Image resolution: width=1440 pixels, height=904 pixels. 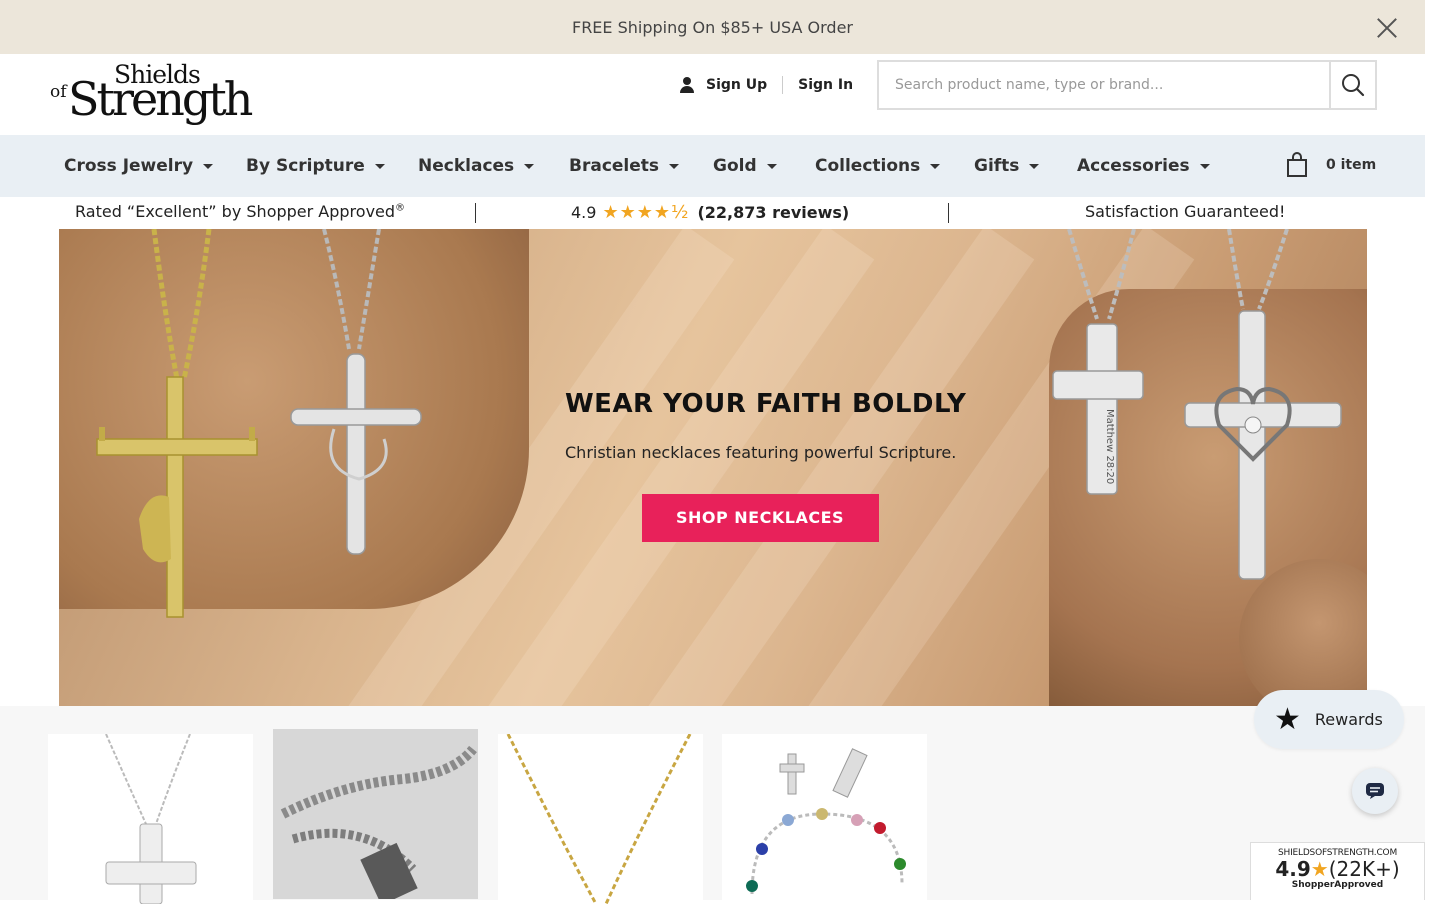 I want to click on nav-item-gifts: Gifts, so click(x=1007, y=166).